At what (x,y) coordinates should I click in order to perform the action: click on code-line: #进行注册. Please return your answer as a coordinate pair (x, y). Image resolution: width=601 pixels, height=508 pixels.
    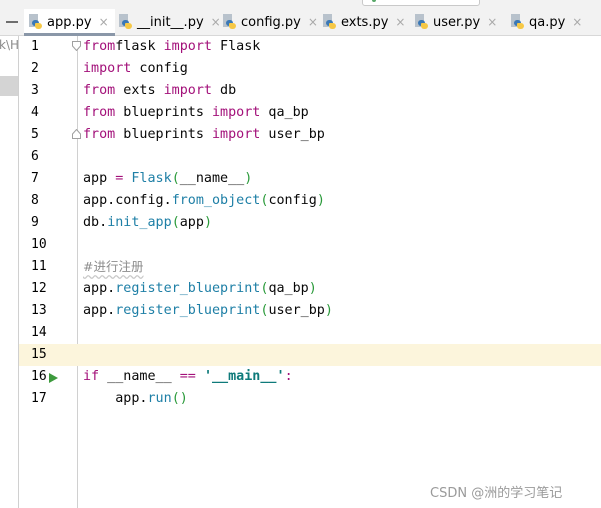
    Looking at the image, I should click on (113, 267).